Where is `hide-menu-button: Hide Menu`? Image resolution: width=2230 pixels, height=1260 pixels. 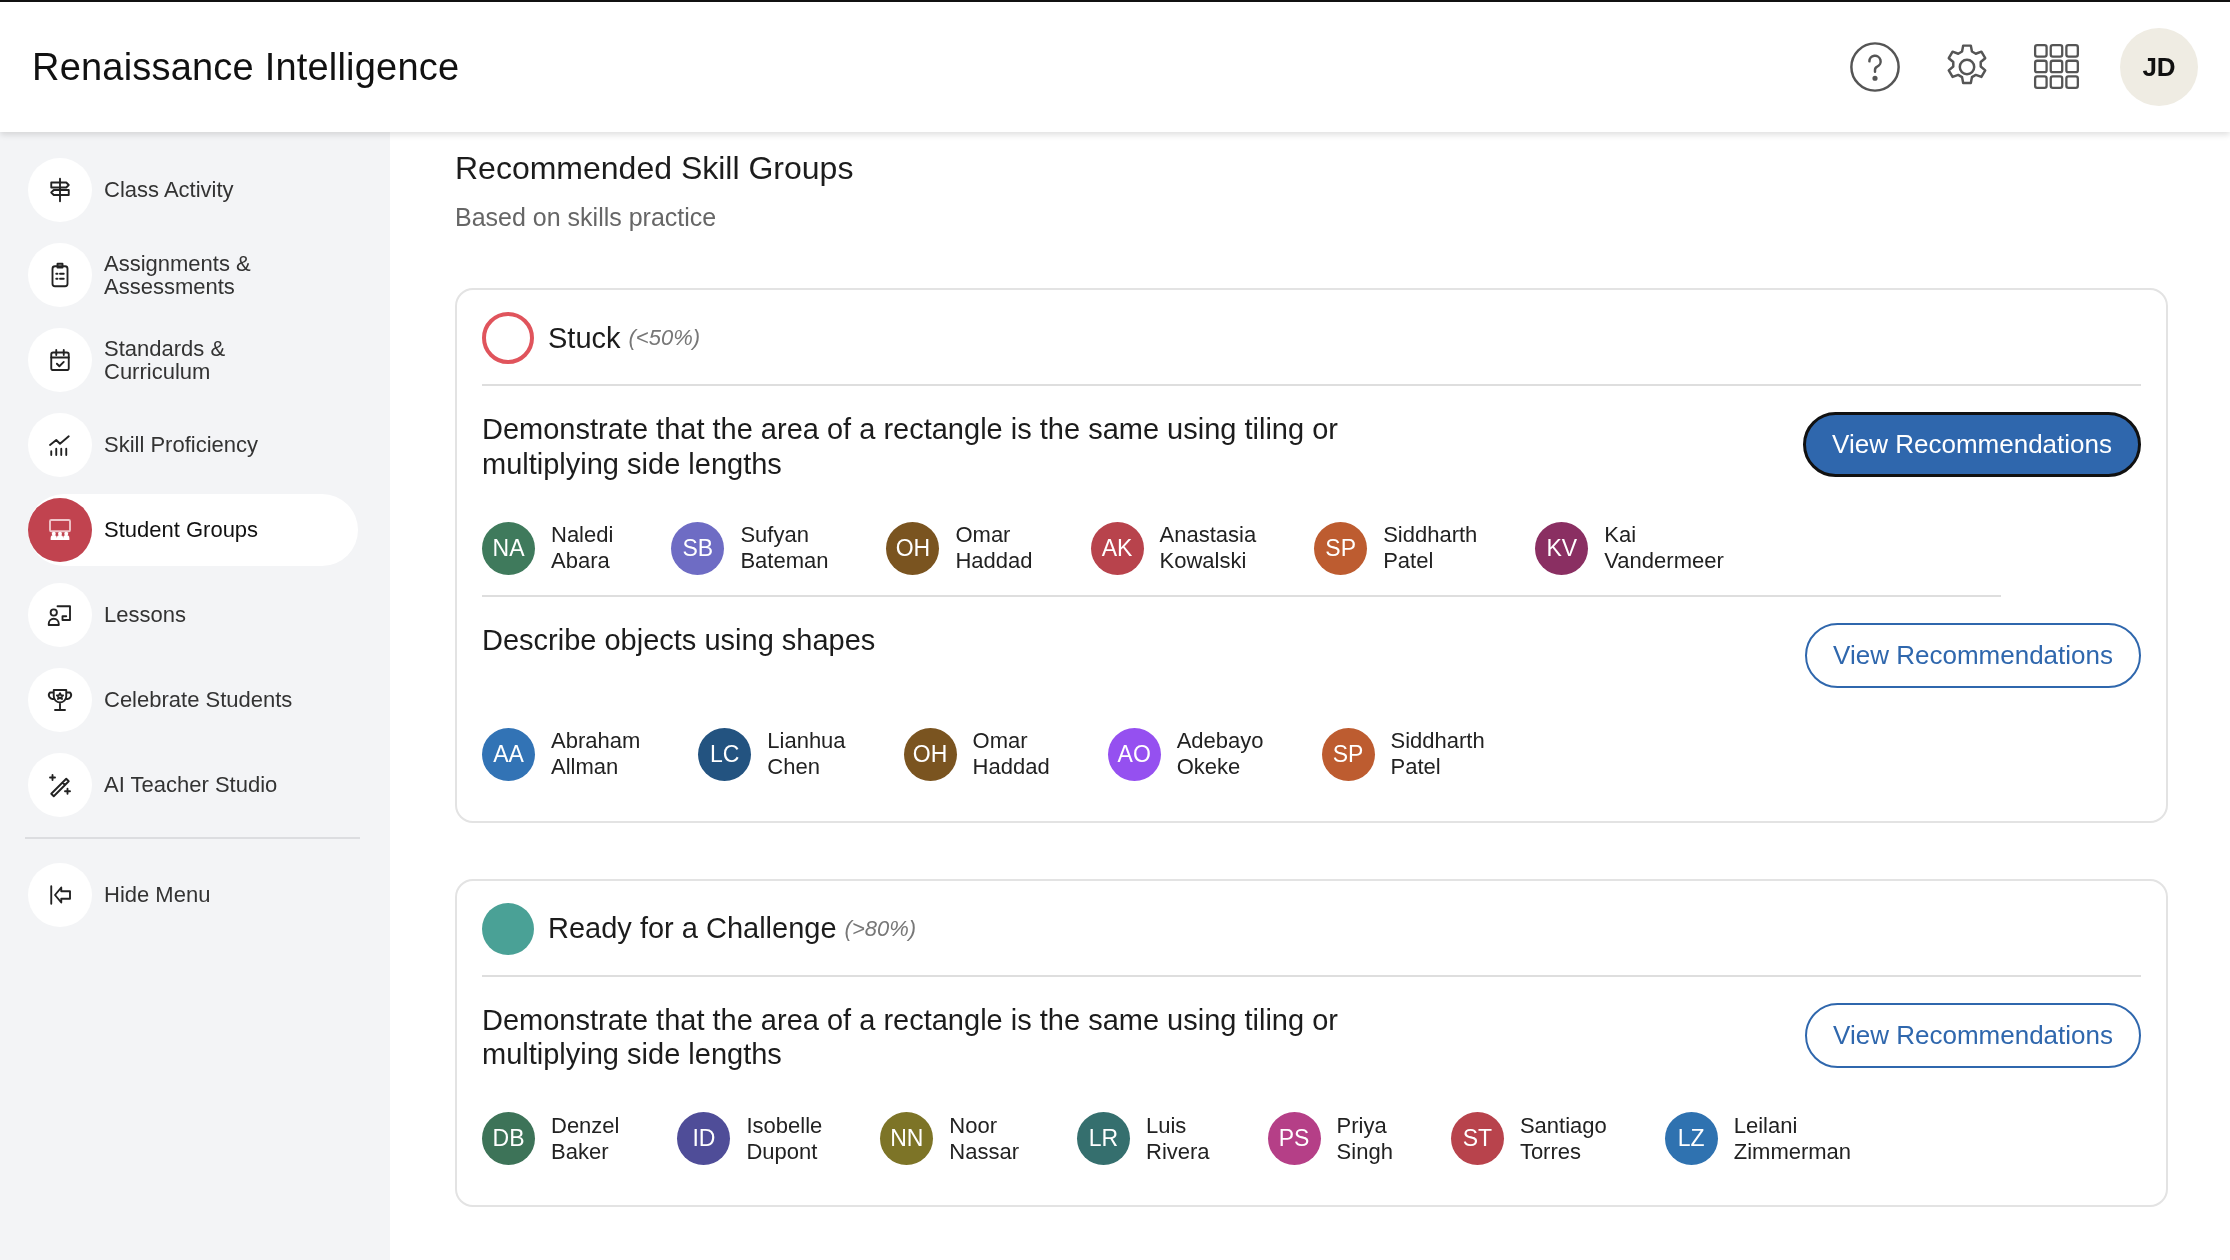
hide-menu-button: Hide Menu is located at coordinates (193, 895).